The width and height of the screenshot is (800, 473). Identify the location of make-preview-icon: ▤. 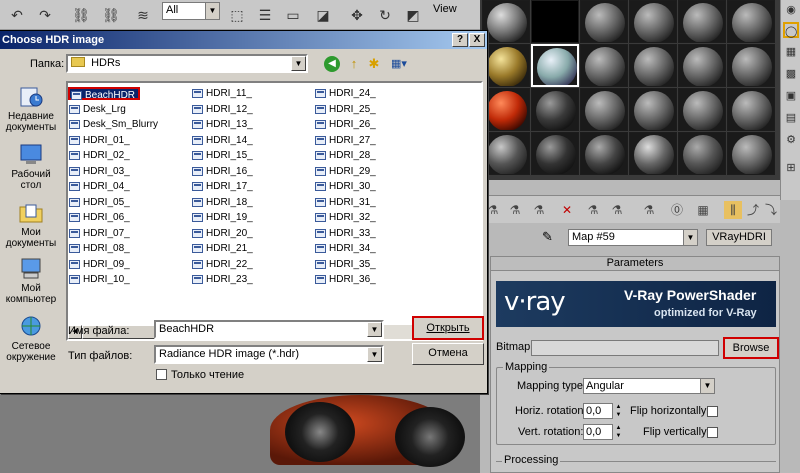
(791, 118).